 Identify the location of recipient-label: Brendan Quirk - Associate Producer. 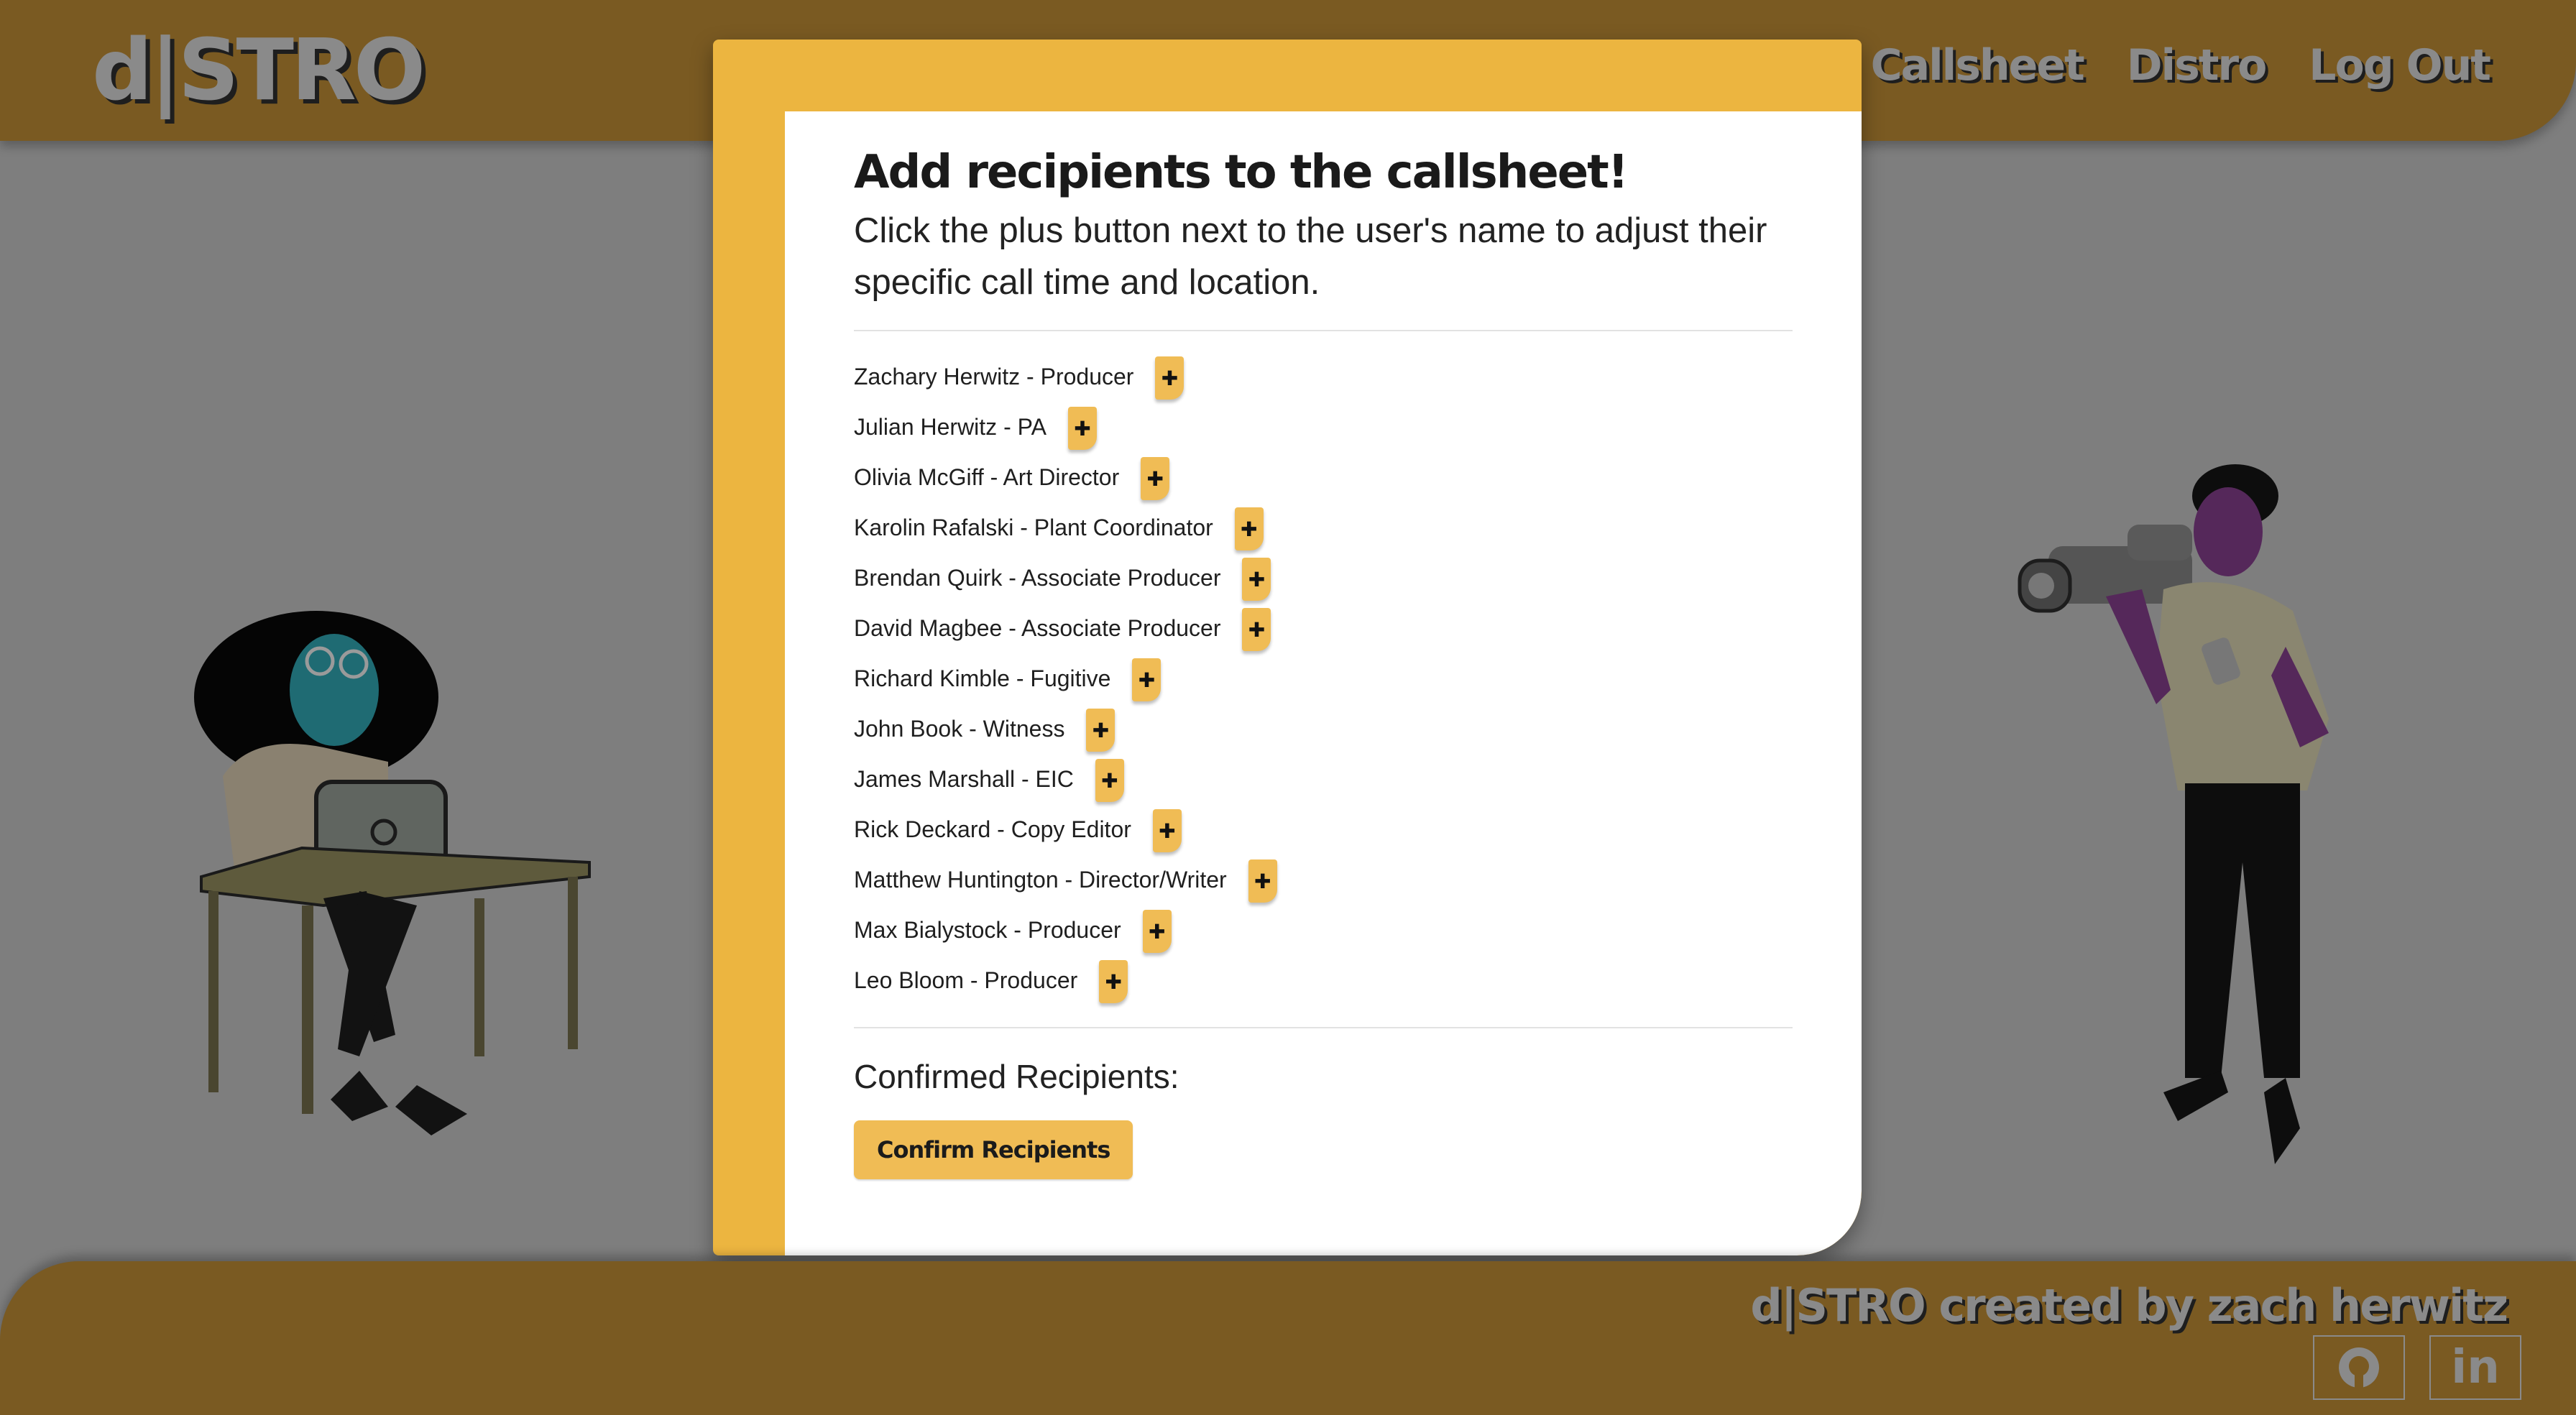
(1037, 577).